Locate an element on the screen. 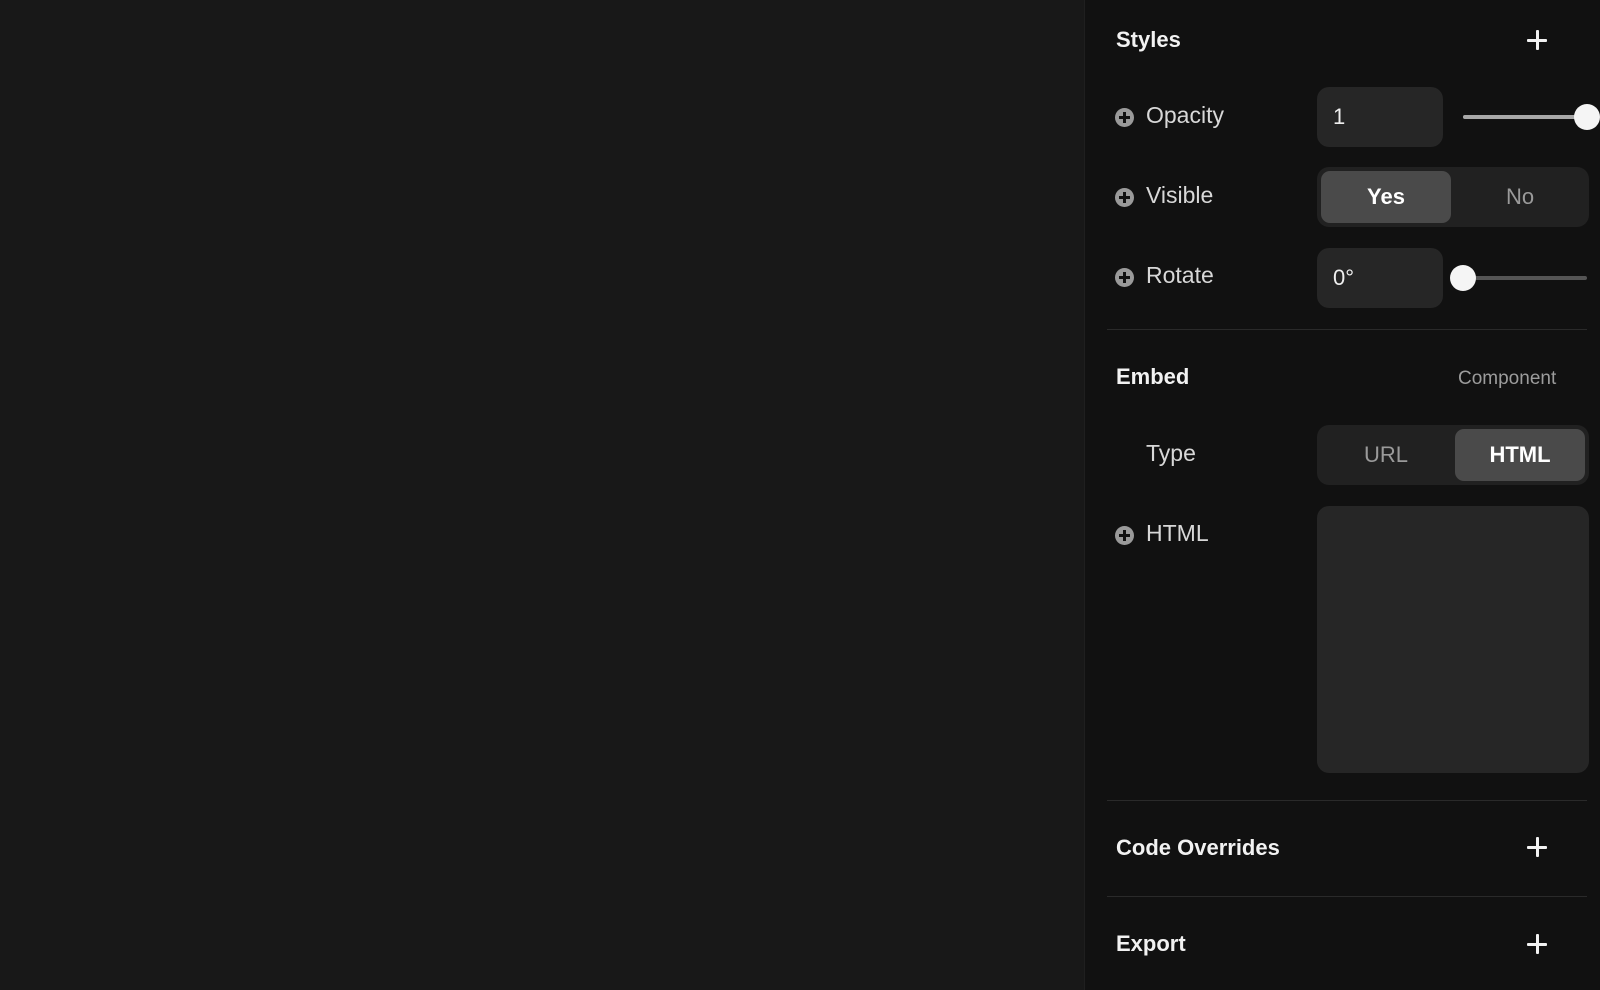 This screenshot has height=990, width=1600. code-overrides-title: Code Overrides is located at coordinates (1198, 847).